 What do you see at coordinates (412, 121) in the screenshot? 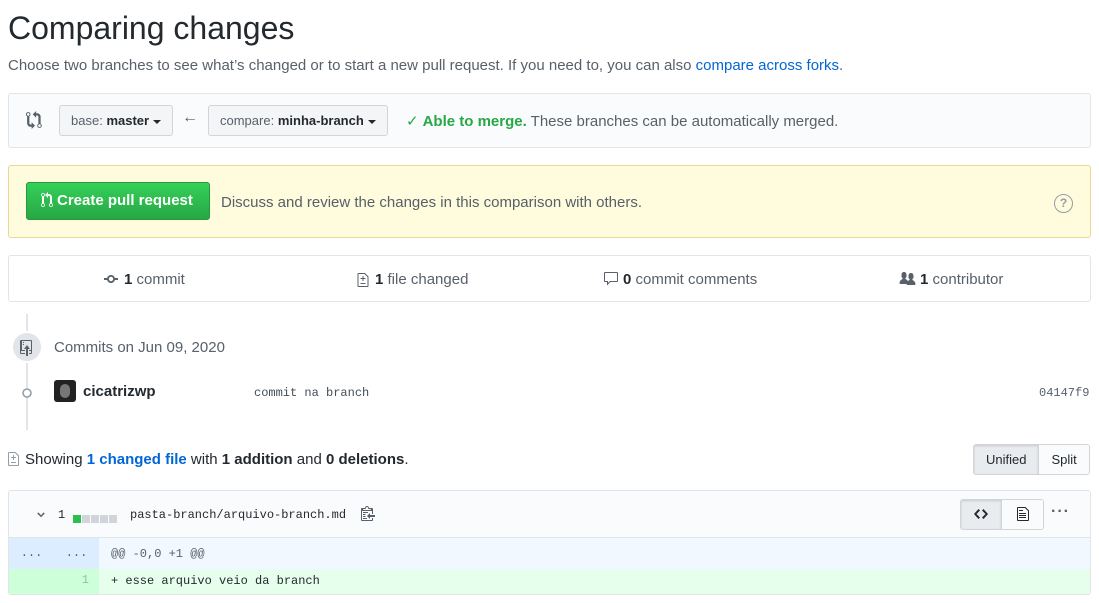
I see `check-icon: ✓` at bounding box center [412, 121].